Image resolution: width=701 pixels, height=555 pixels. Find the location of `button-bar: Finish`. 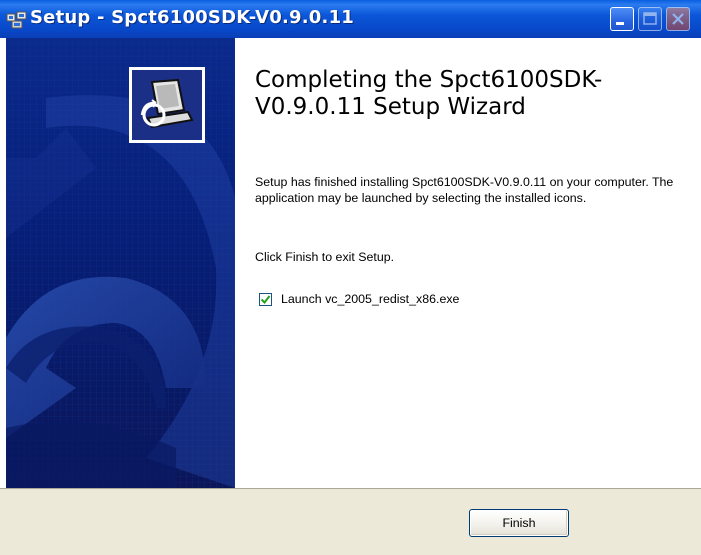

button-bar: Finish is located at coordinates (350, 521).